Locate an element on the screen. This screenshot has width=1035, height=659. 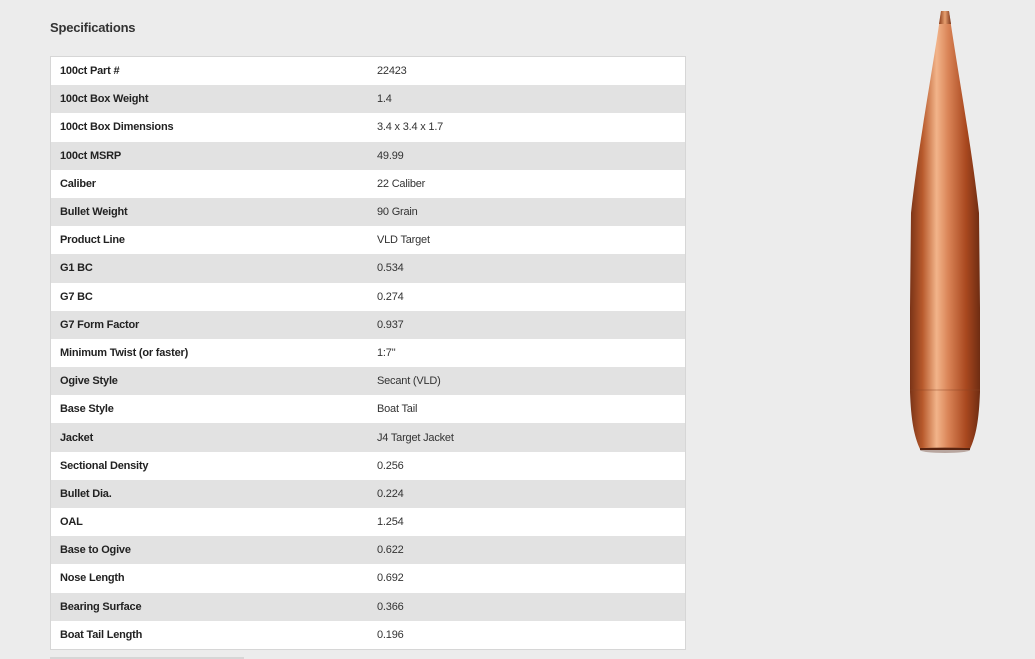
spec-value: 22423 is located at coordinates (392, 71).